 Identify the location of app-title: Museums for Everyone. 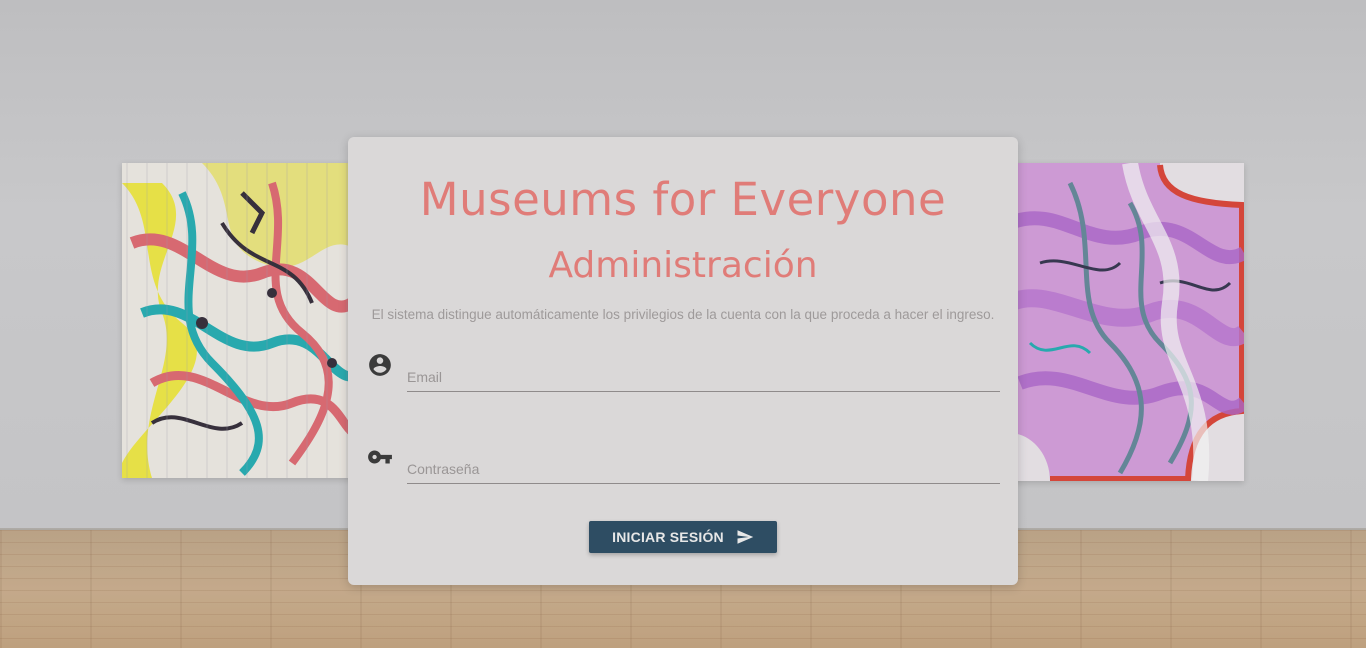
(683, 199).